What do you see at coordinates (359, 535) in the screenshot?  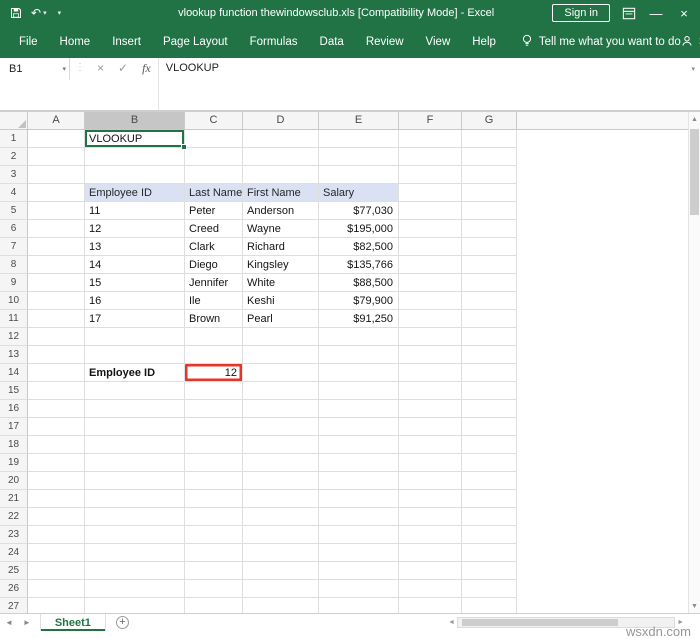 I see `cell-E23` at bounding box center [359, 535].